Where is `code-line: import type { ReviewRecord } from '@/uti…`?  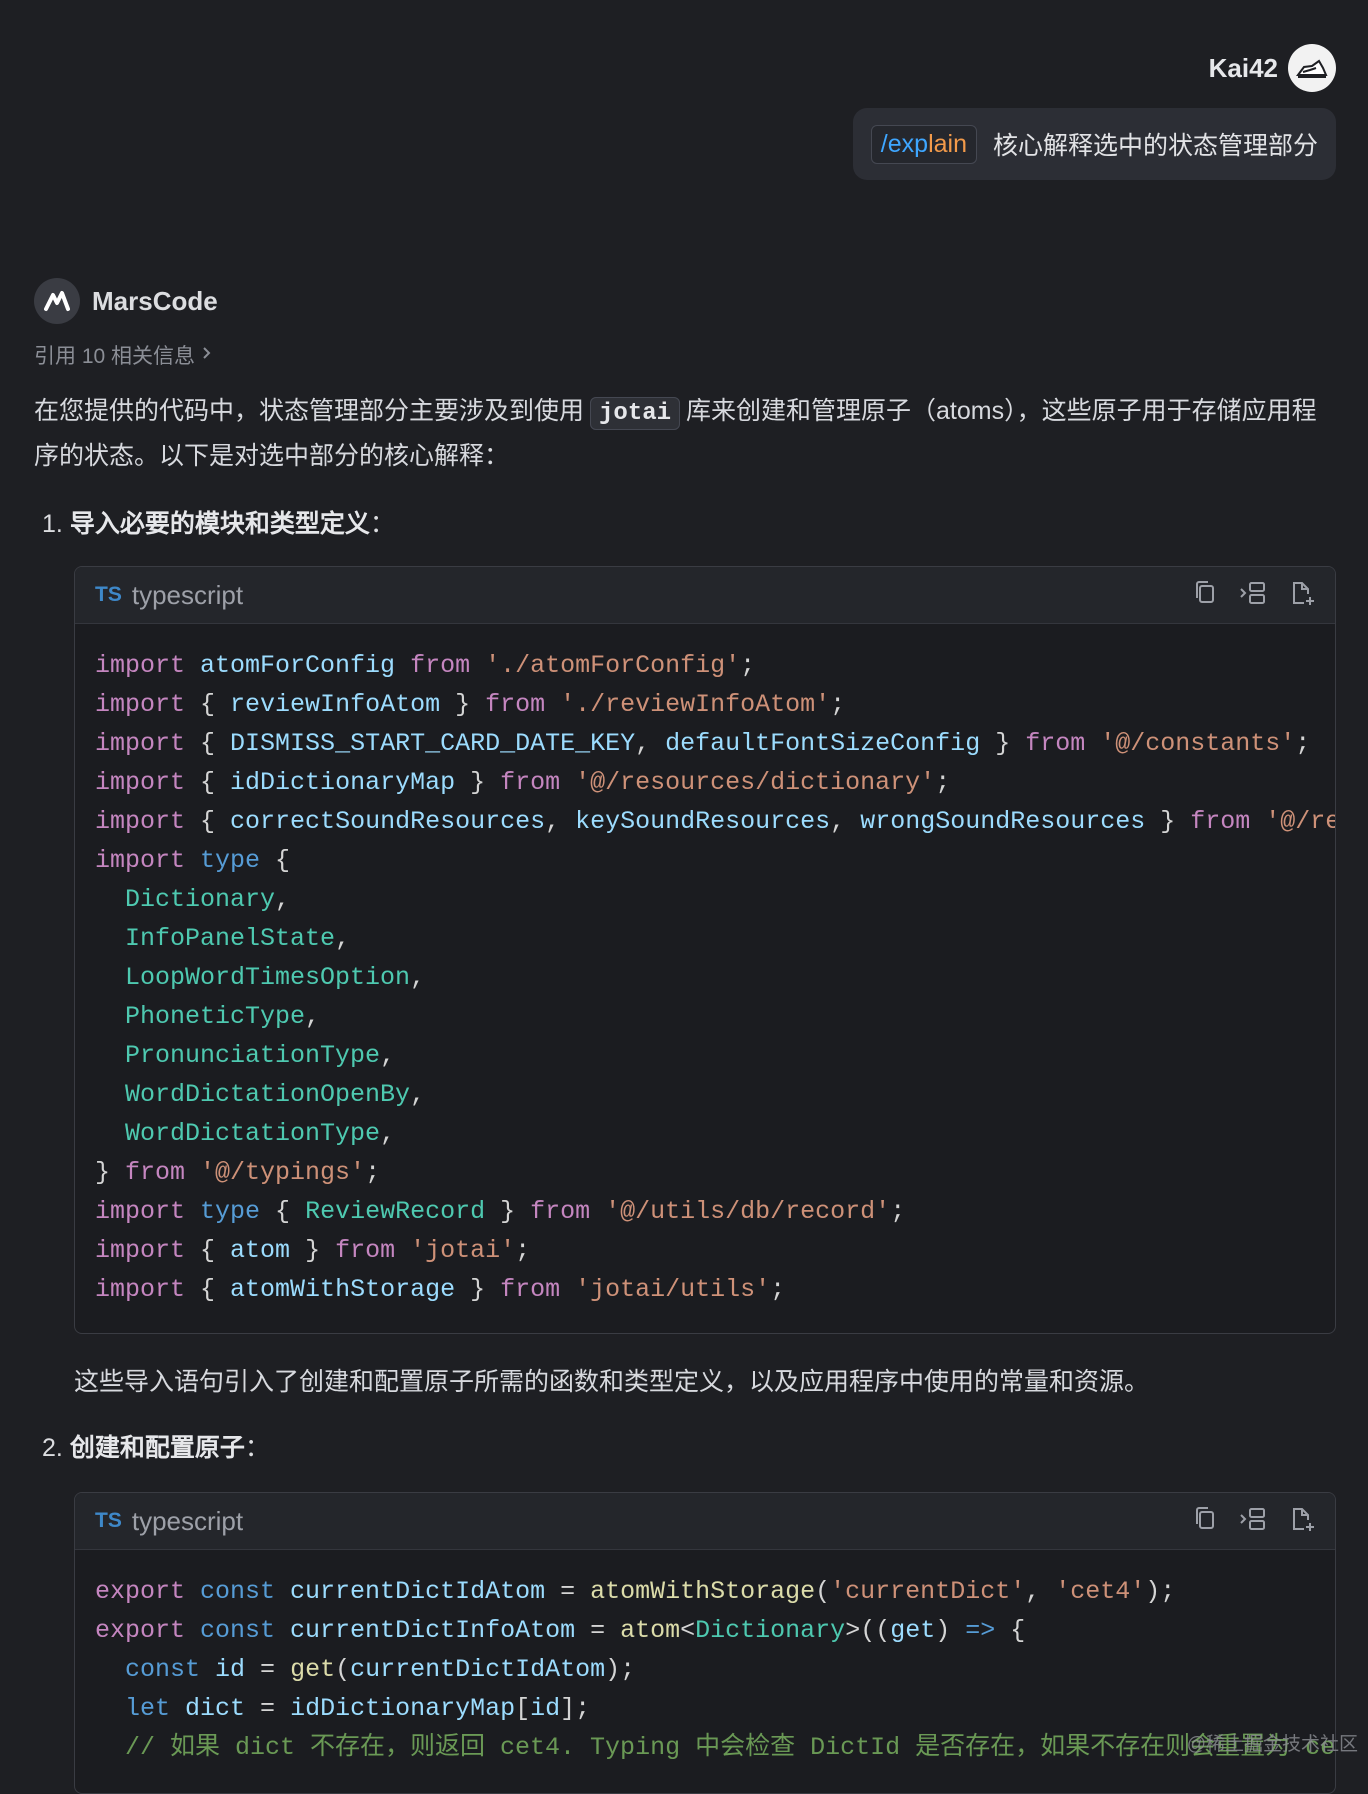
code-line: import type { ReviewRecord } from '@/uti… is located at coordinates (705, 1211).